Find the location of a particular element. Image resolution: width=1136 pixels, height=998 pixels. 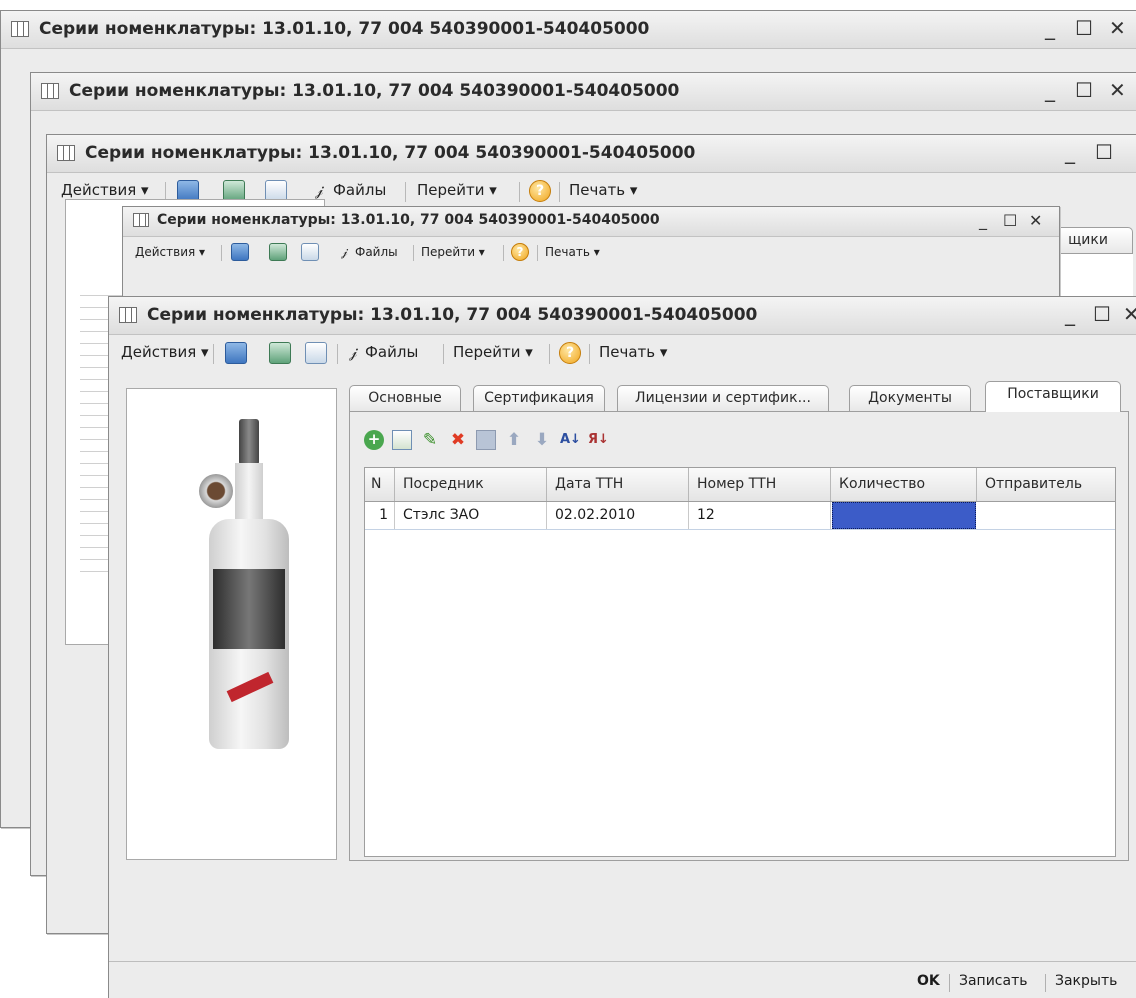

close-form-button: Закрыть is located at coordinates (1086, 981).